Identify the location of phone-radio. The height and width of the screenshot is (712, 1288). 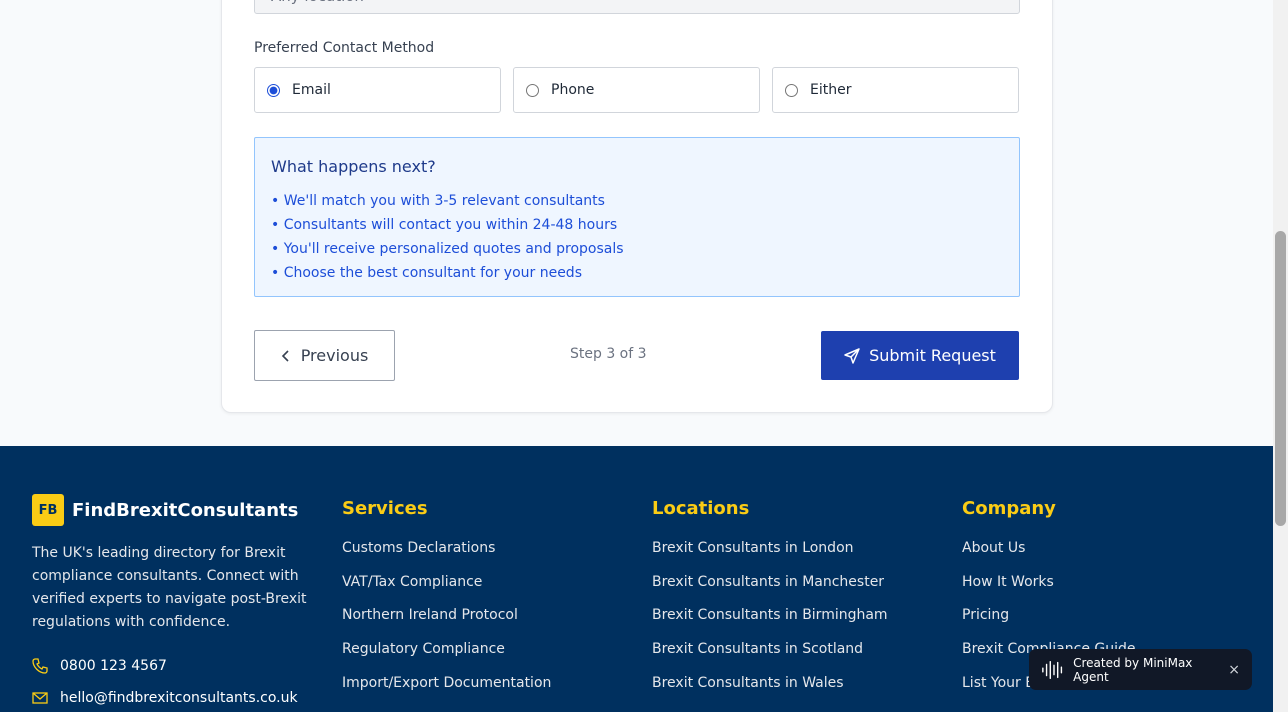
(532, 90).